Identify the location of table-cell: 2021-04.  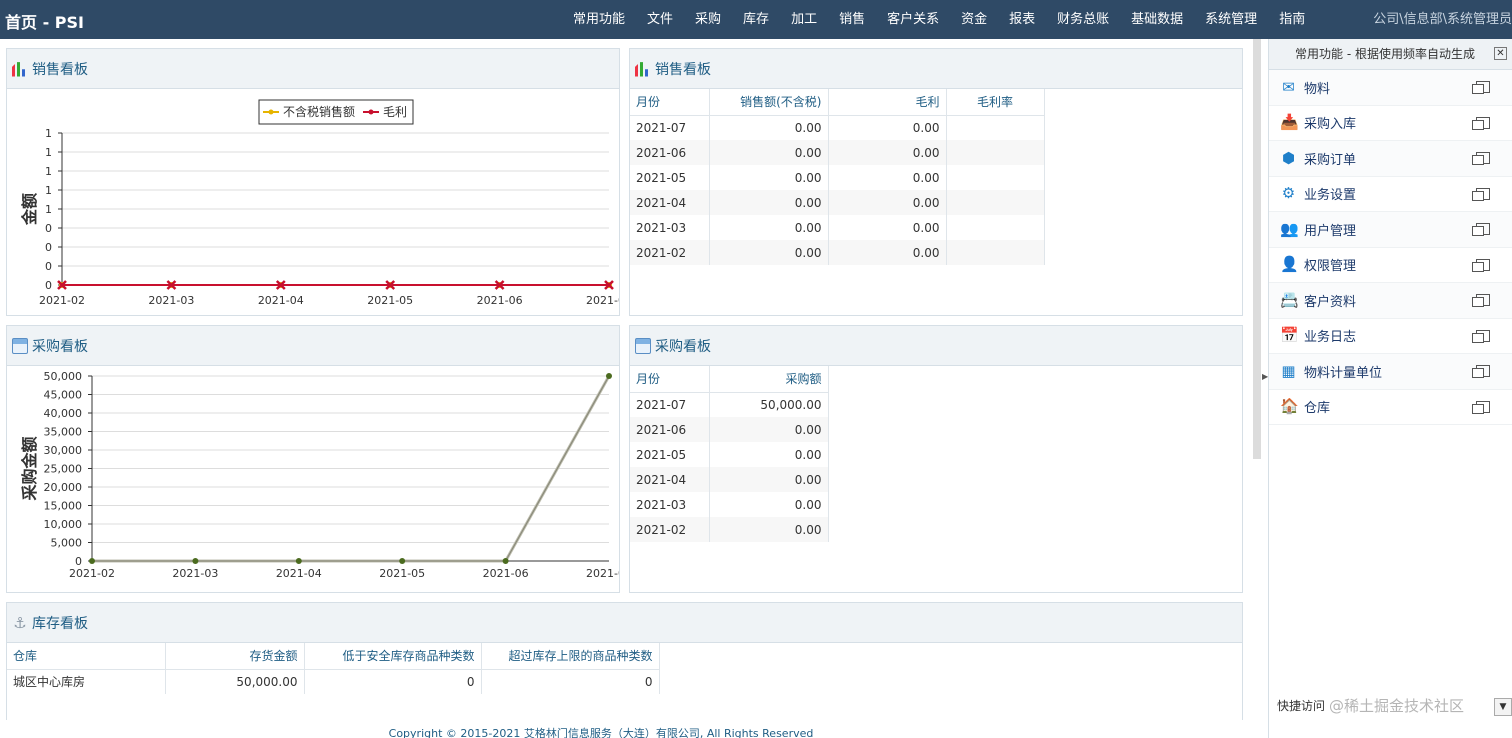
(670, 479).